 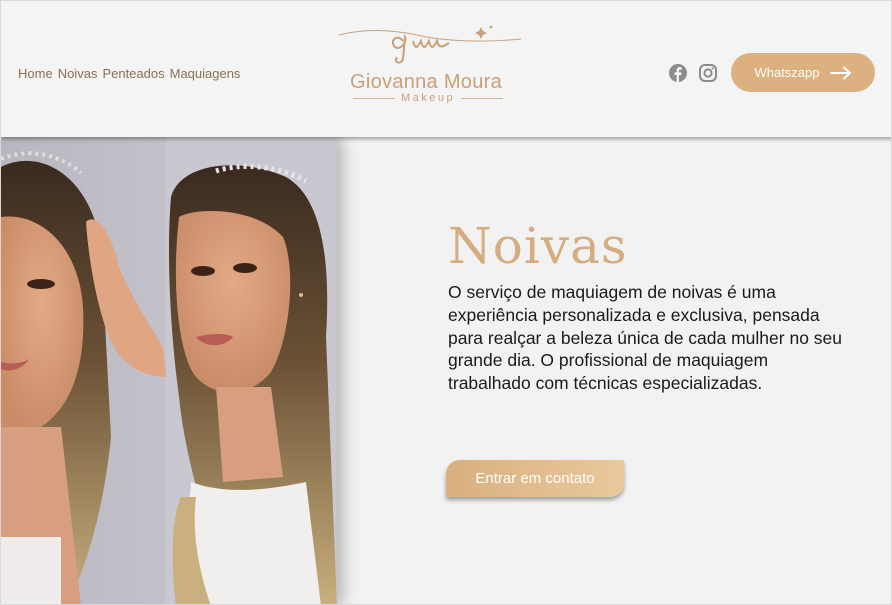 I want to click on instagram-icon, so click(x=708, y=73).